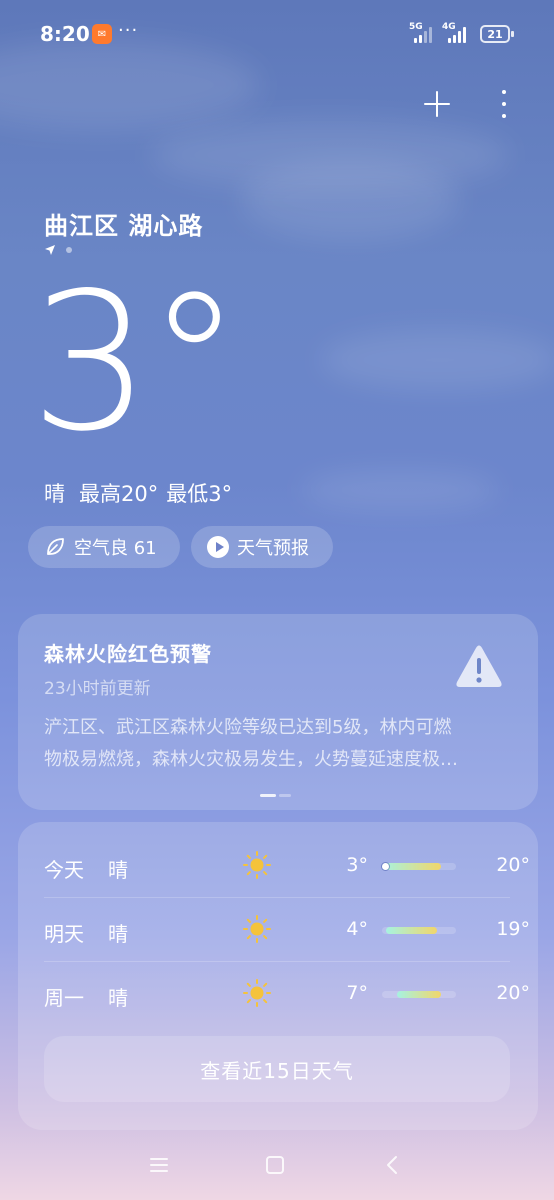 The width and height of the screenshot is (554, 1200). I want to click on warning-description-line: 浐江区、武江区森林火险等级已达到5级，林内可燃, so click(248, 727).